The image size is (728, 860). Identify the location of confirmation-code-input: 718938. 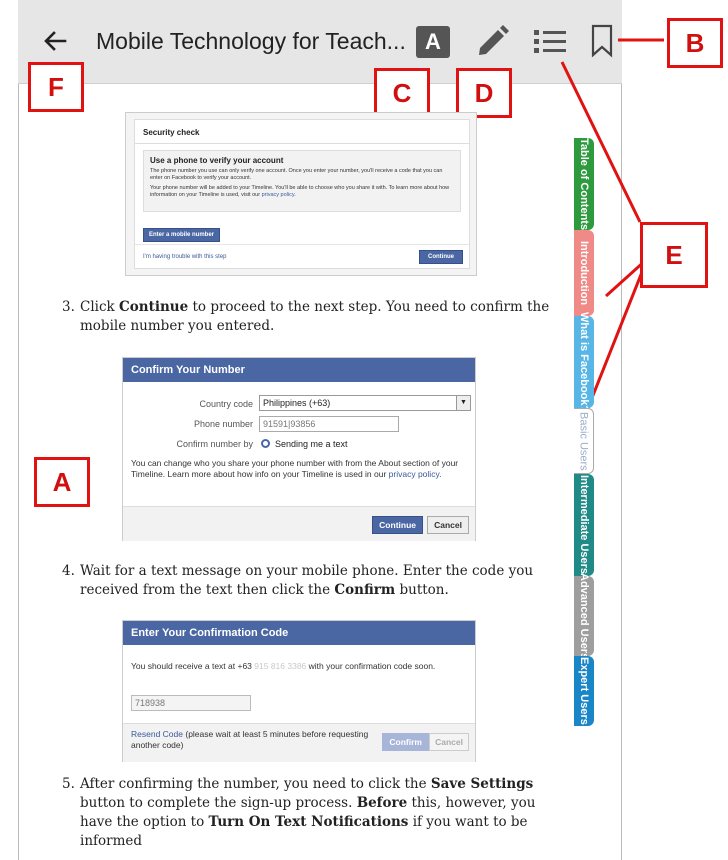
(191, 703).